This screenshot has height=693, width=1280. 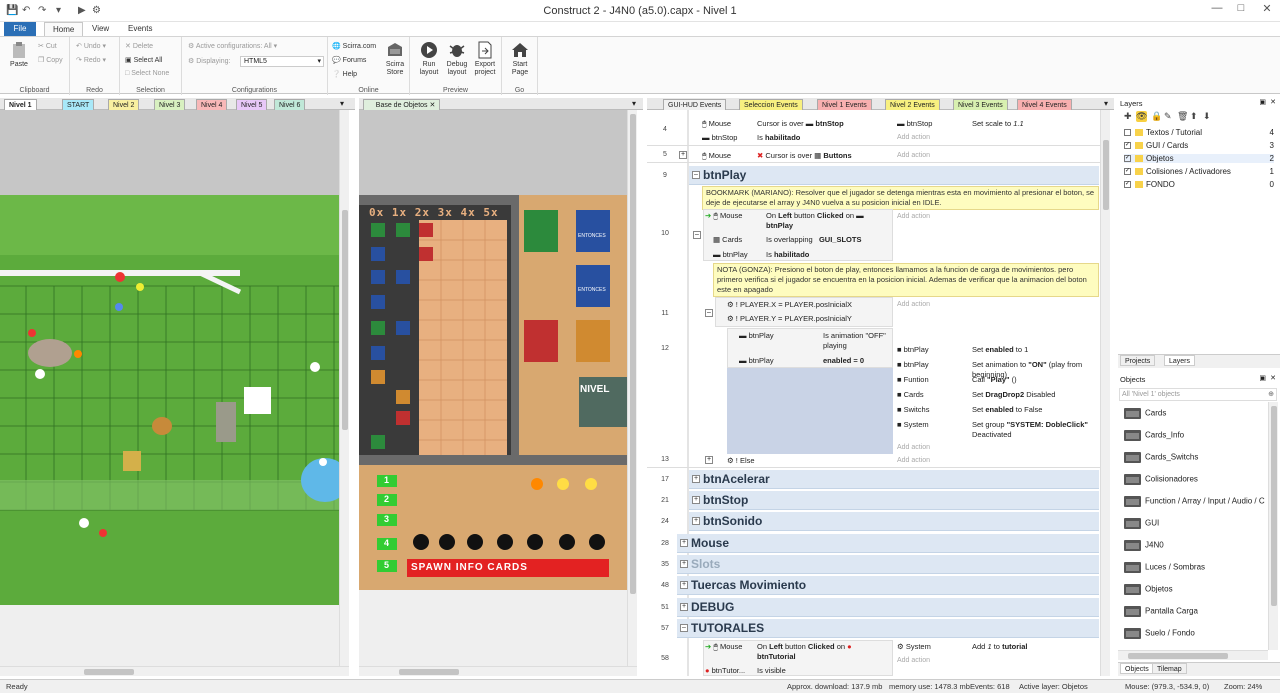 What do you see at coordinates (174, 671) in the screenshot?
I see `layout-nivel1-hscroll` at bounding box center [174, 671].